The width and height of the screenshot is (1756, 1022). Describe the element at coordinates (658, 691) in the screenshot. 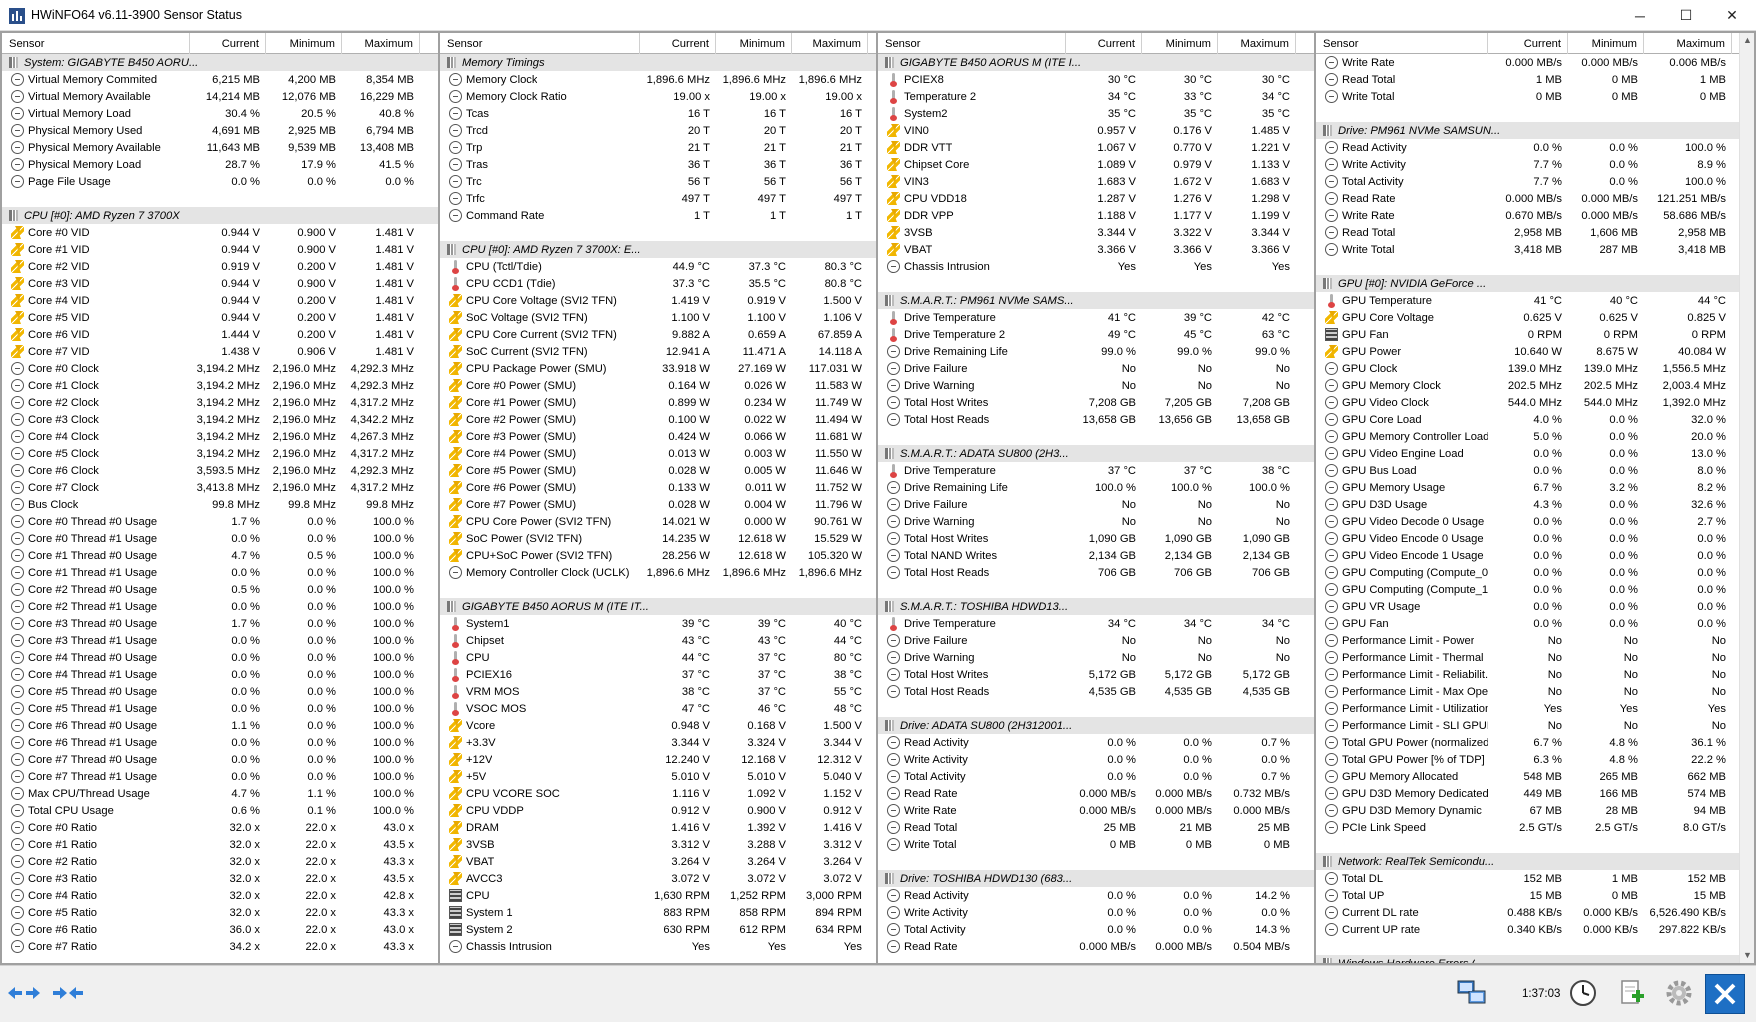

I see `sensor-row: VRM MOS 38 °C 37 °C 55 °C` at that location.